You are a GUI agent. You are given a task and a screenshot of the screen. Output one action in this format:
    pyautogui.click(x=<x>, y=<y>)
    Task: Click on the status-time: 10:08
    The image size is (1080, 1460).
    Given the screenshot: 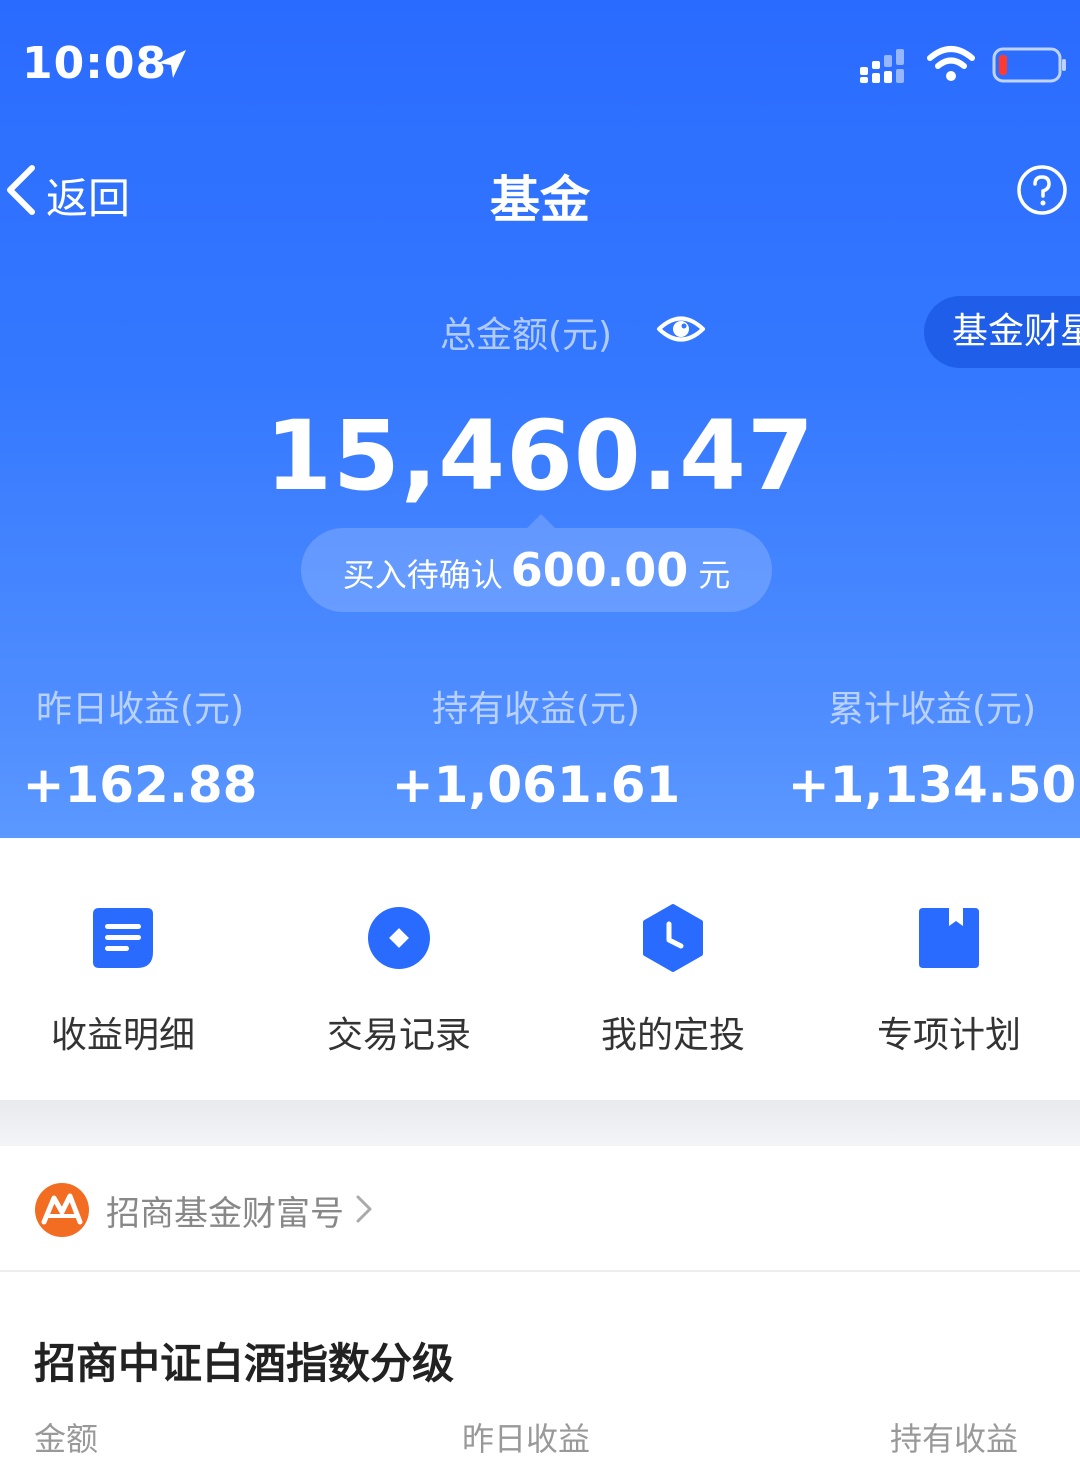 What is the action you would take?
    pyautogui.click(x=95, y=63)
    